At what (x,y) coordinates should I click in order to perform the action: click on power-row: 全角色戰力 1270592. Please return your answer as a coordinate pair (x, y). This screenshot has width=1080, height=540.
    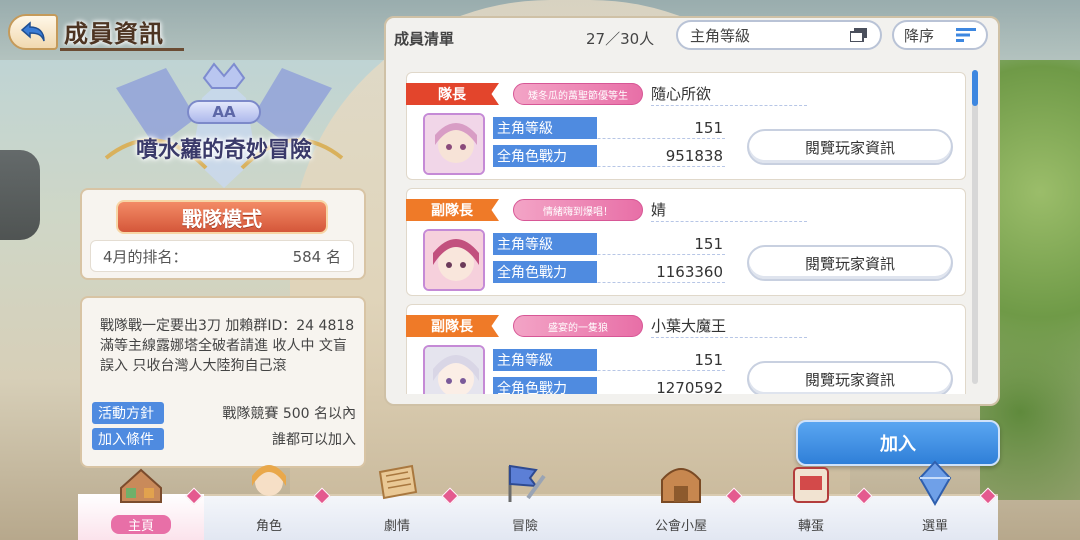
    Looking at the image, I should click on (609, 385).